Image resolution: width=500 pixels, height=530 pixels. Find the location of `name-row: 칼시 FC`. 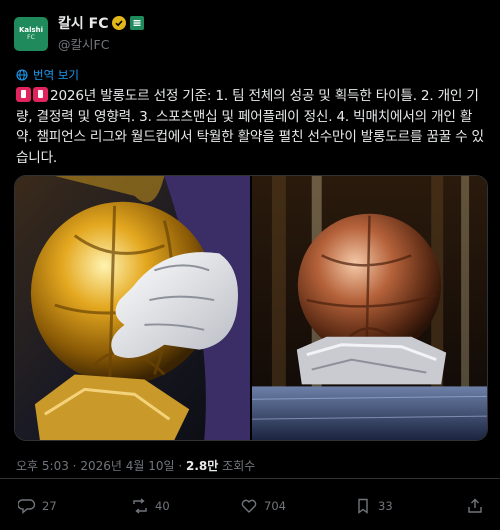

name-row: 칼시 FC is located at coordinates (101, 23).